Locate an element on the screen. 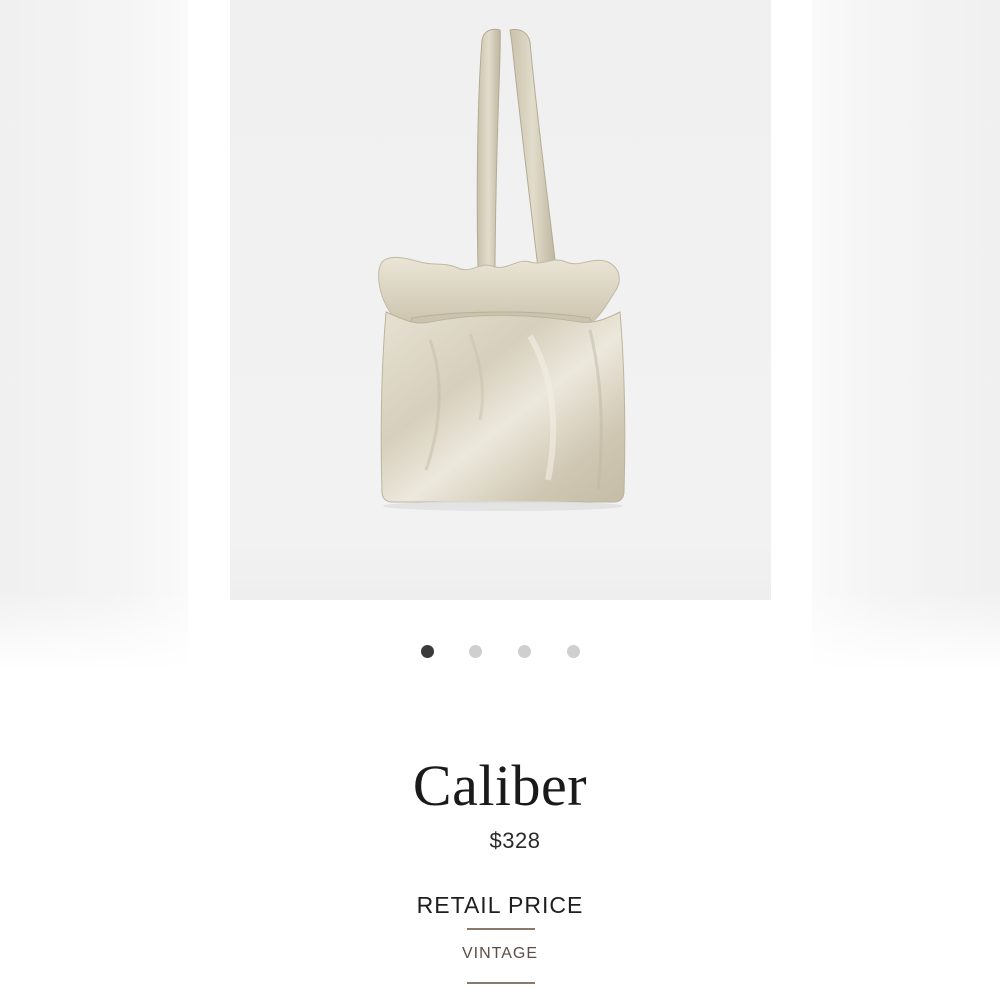 This screenshot has height=1000, width=1000. tote-bag-illustration is located at coordinates (502, 269).